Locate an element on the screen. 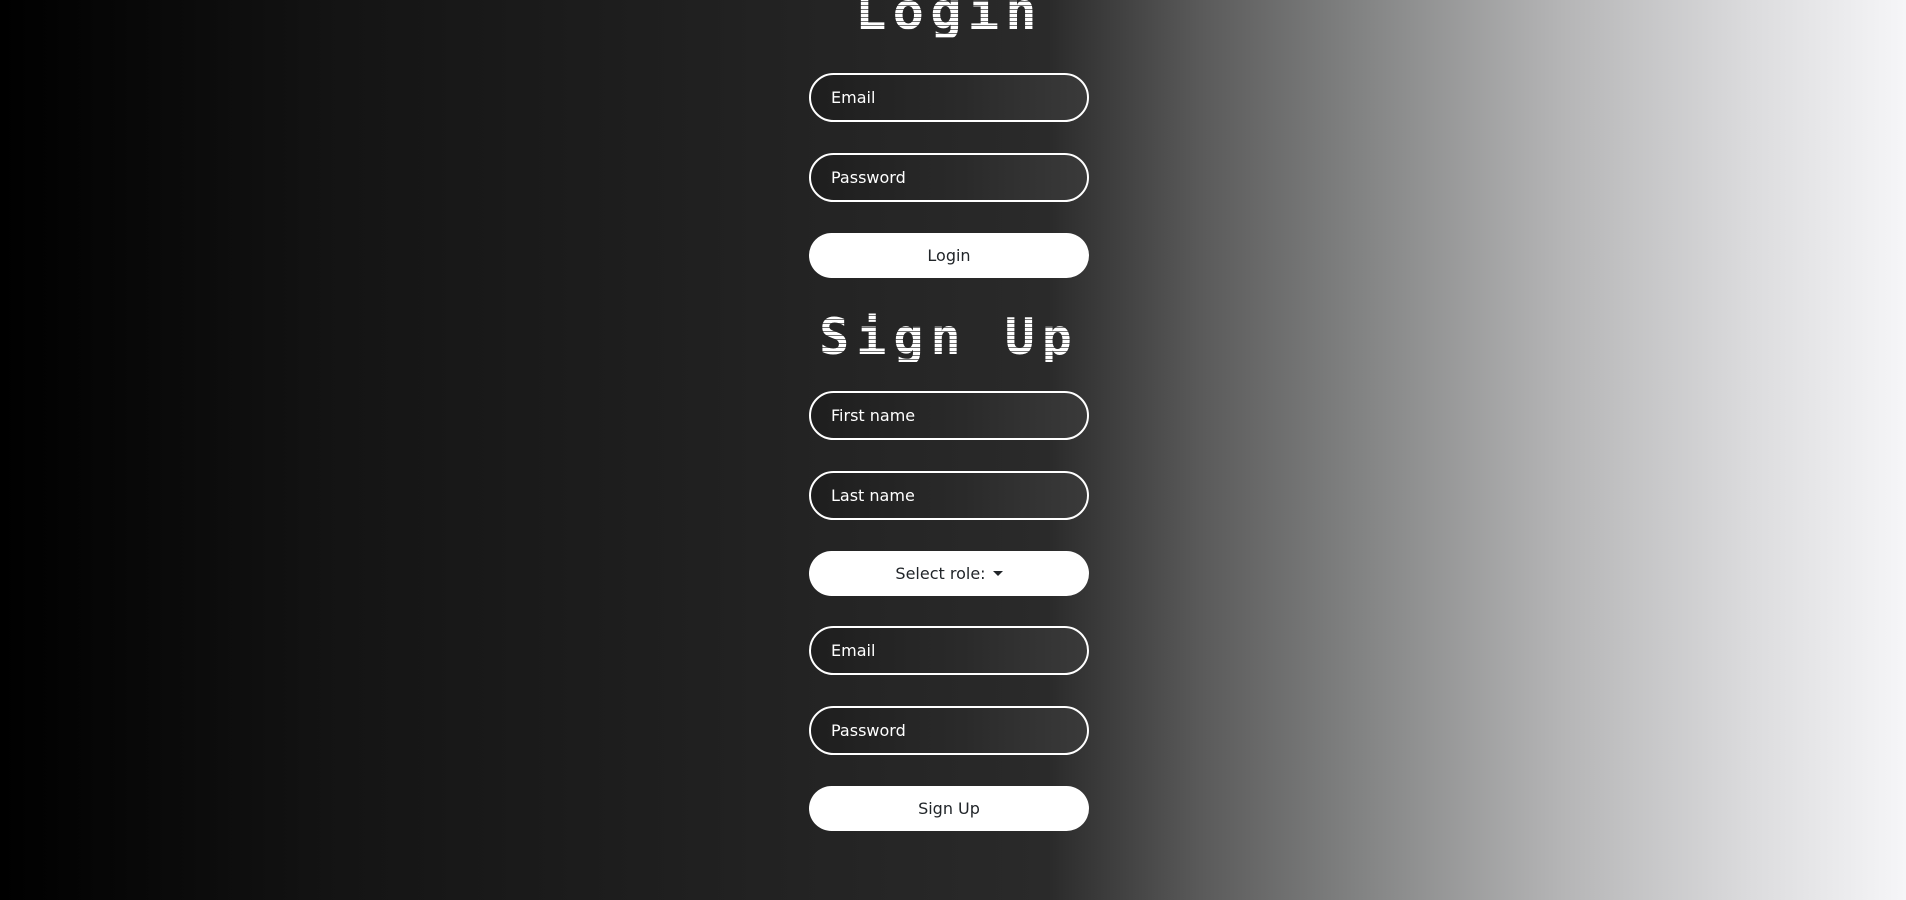  signup-password-input is located at coordinates (949, 730).